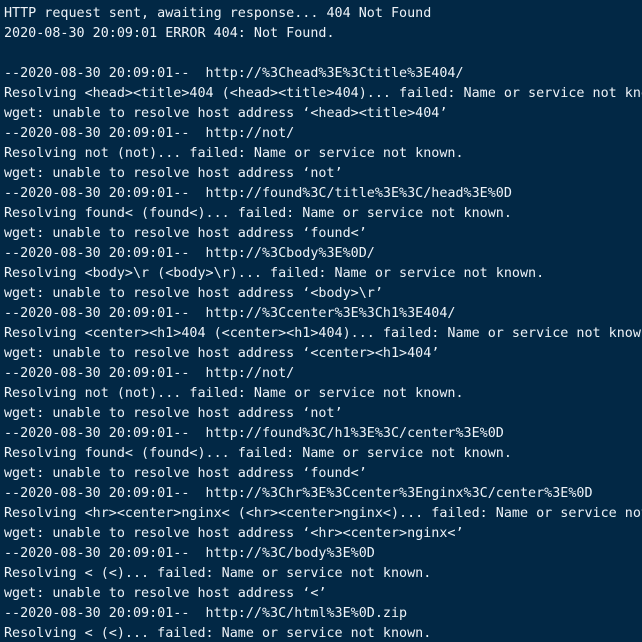 Image resolution: width=642 pixels, height=642 pixels. Describe the element at coordinates (165, 593) in the screenshot. I see `terminal-line-wget-error: wget: unable to resolve host address ‘<’` at that location.